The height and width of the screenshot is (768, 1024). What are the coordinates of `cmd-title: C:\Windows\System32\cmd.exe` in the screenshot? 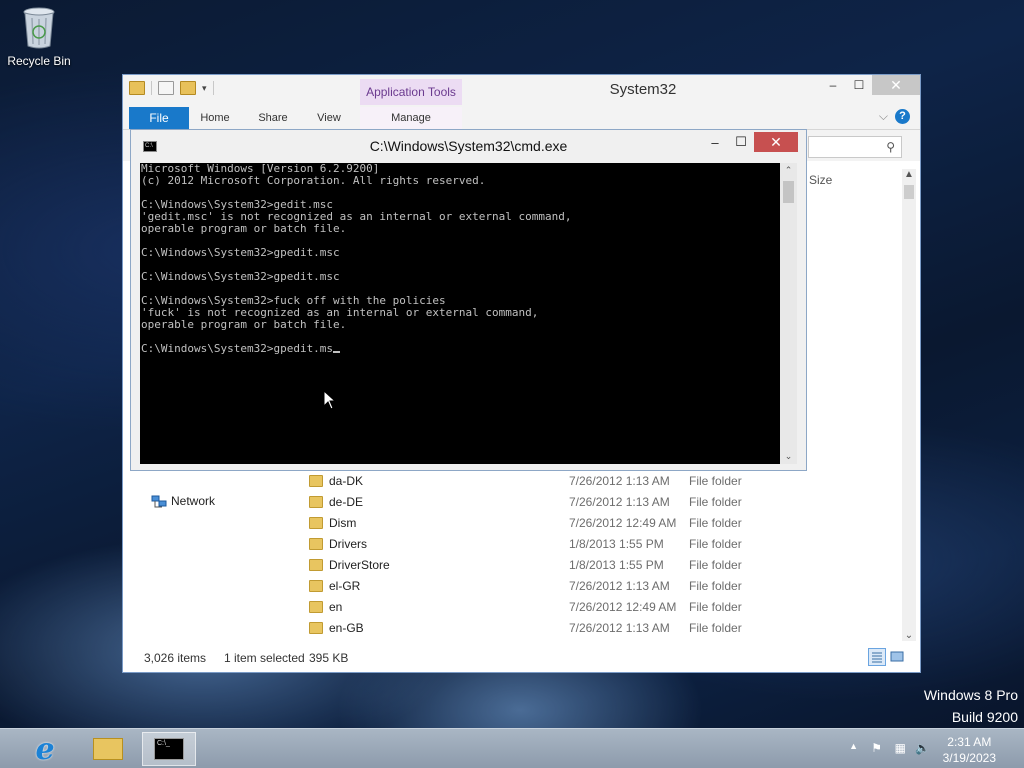 It's located at (468, 146).